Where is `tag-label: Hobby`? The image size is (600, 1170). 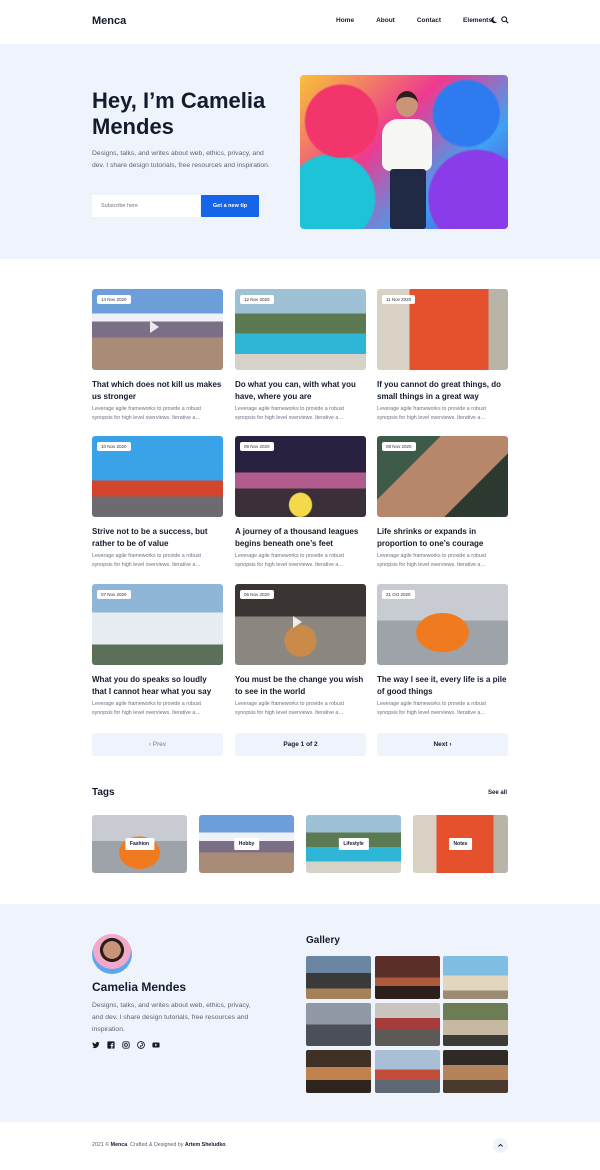 tag-label: Hobby is located at coordinates (246, 844).